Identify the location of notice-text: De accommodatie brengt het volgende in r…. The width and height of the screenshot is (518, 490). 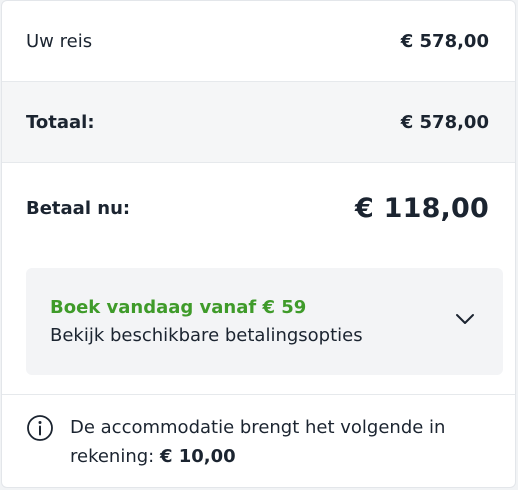
(283, 442).